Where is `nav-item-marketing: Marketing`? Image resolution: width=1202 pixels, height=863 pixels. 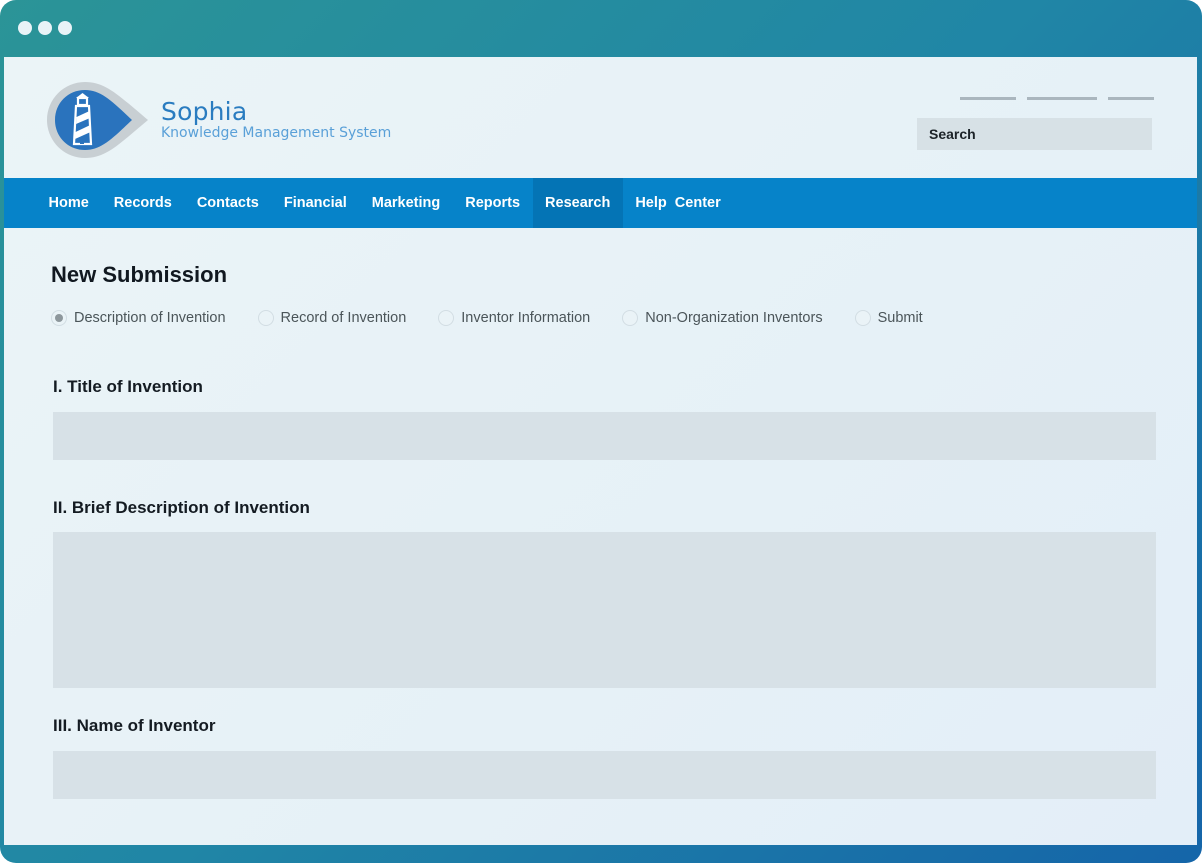
nav-item-marketing: Marketing is located at coordinates (406, 203).